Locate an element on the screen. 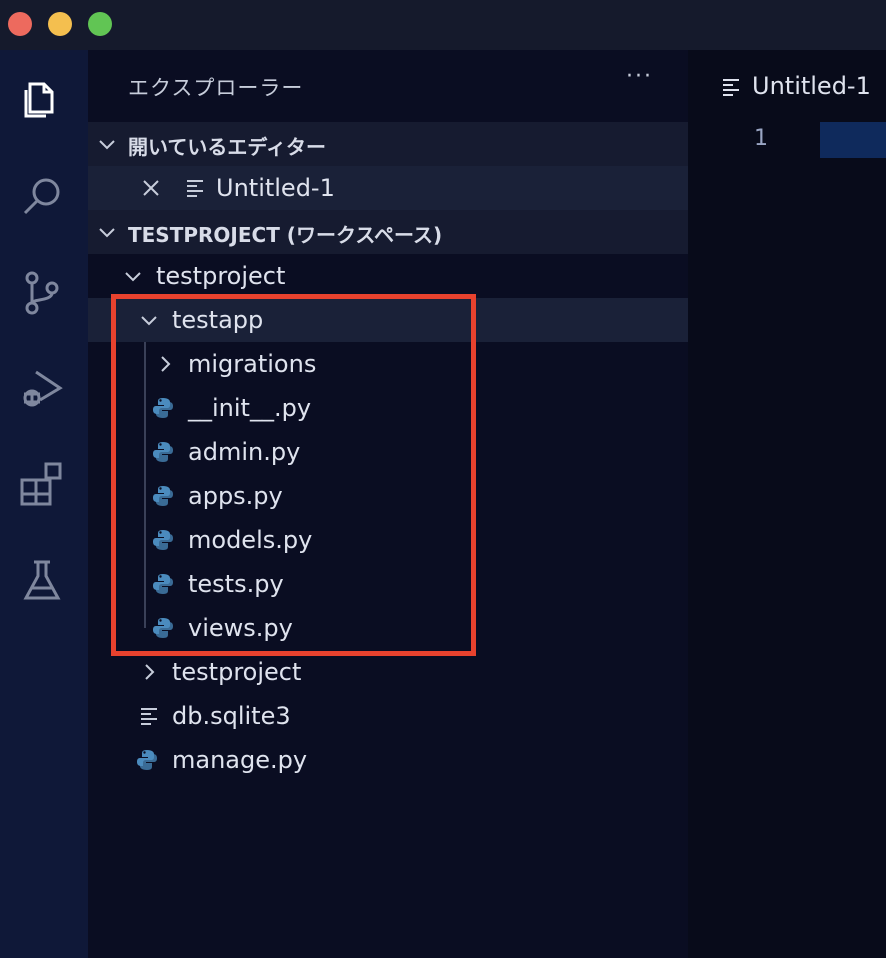  open-editor-item: Untitled-1 is located at coordinates (388, 188).